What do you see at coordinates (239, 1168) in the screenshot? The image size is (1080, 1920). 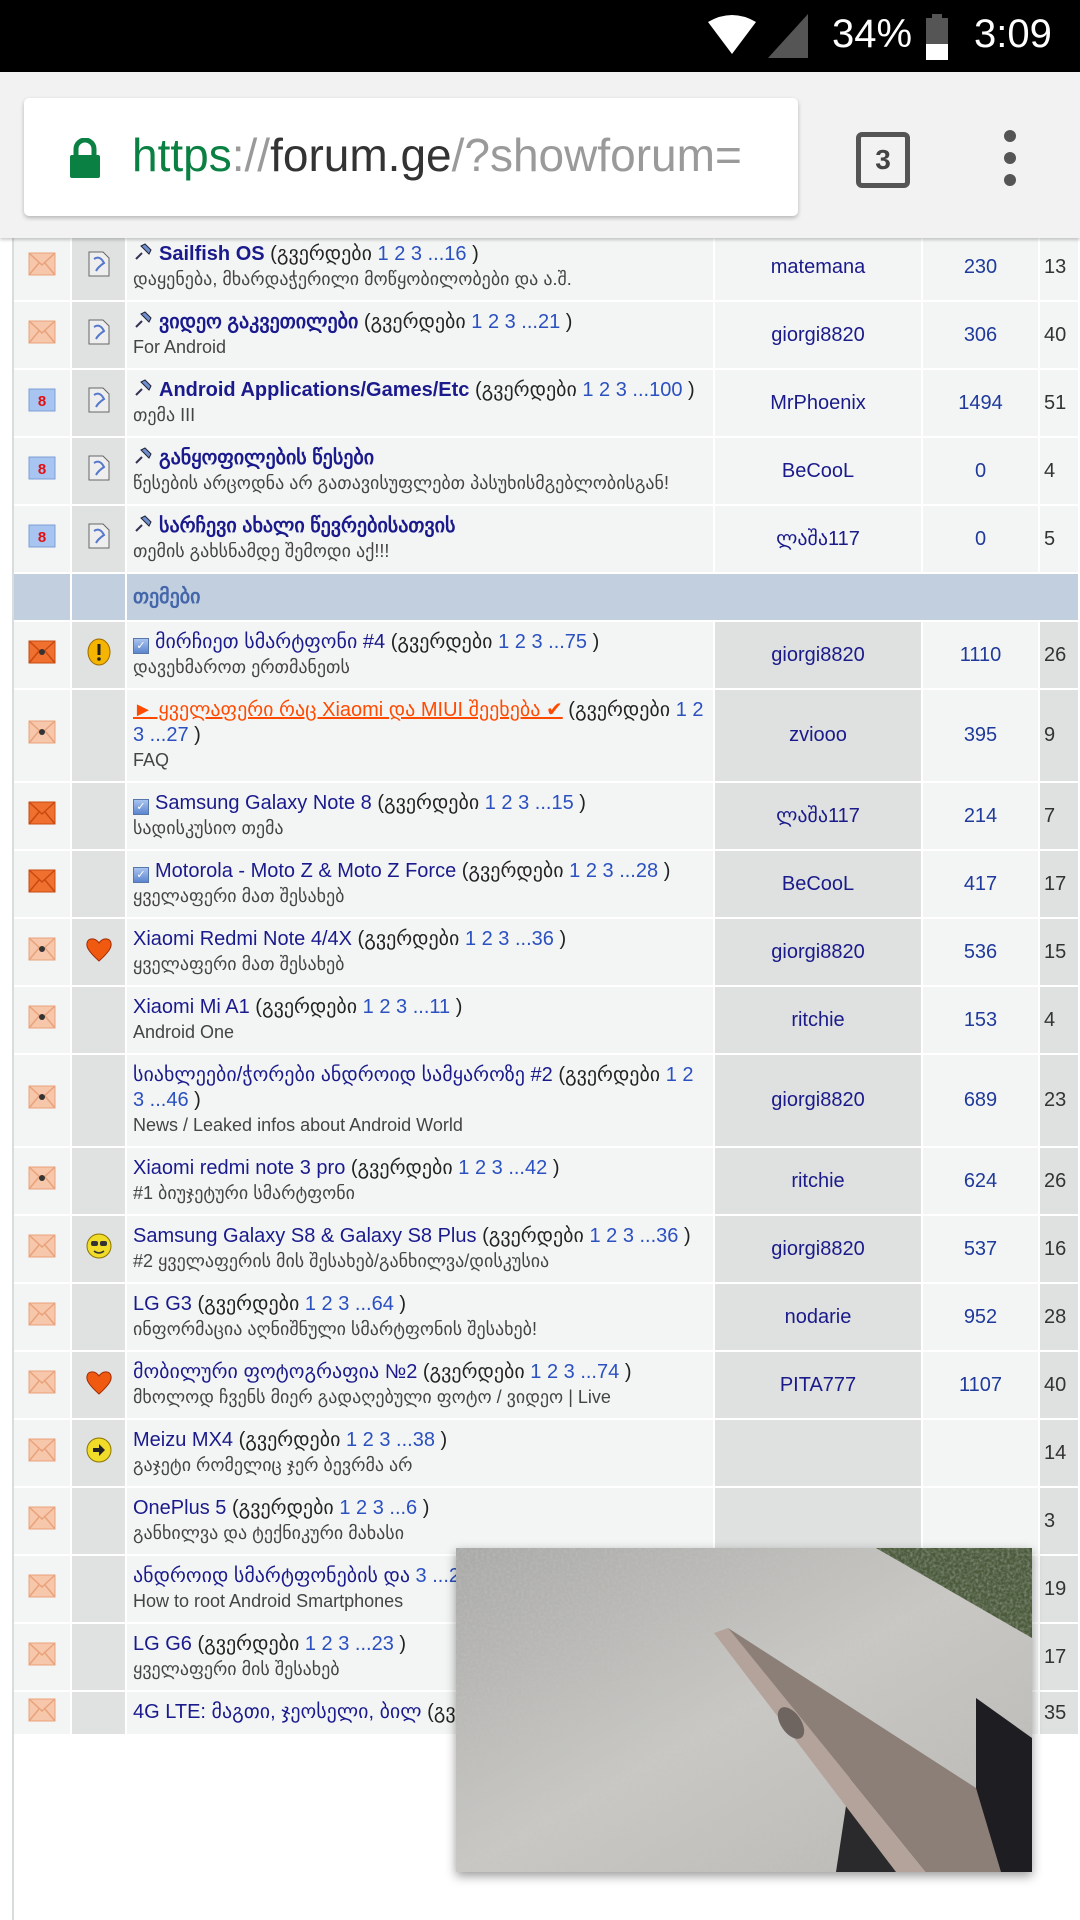 I see `topic-title-link: Xiaomi redmi note 3 pro` at bounding box center [239, 1168].